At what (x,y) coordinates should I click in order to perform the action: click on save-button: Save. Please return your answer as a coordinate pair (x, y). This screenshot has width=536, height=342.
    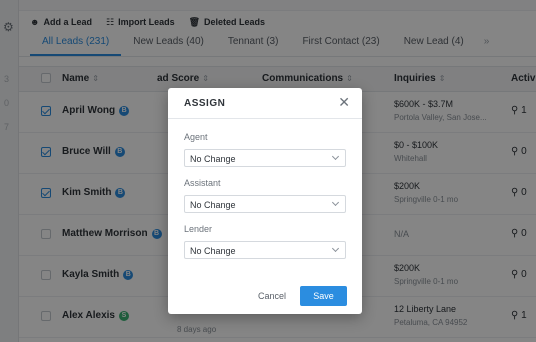
    Looking at the image, I should click on (323, 296).